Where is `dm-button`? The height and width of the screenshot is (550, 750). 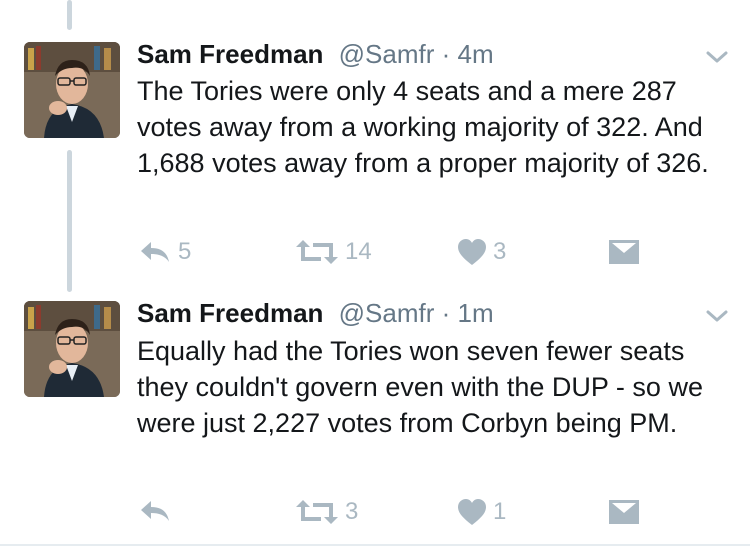 dm-button is located at coordinates (624, 512).